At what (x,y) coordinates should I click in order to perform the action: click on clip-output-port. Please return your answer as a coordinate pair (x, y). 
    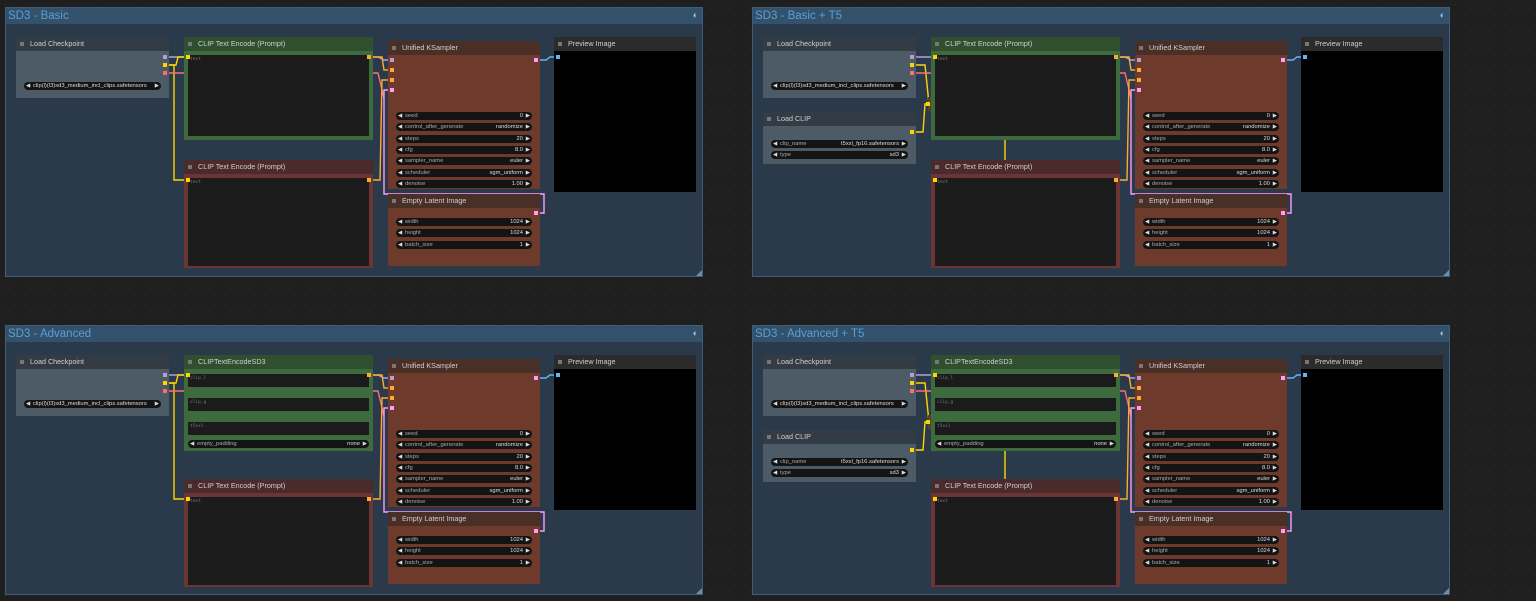
    Looking at the image, I should click on (165, 383).